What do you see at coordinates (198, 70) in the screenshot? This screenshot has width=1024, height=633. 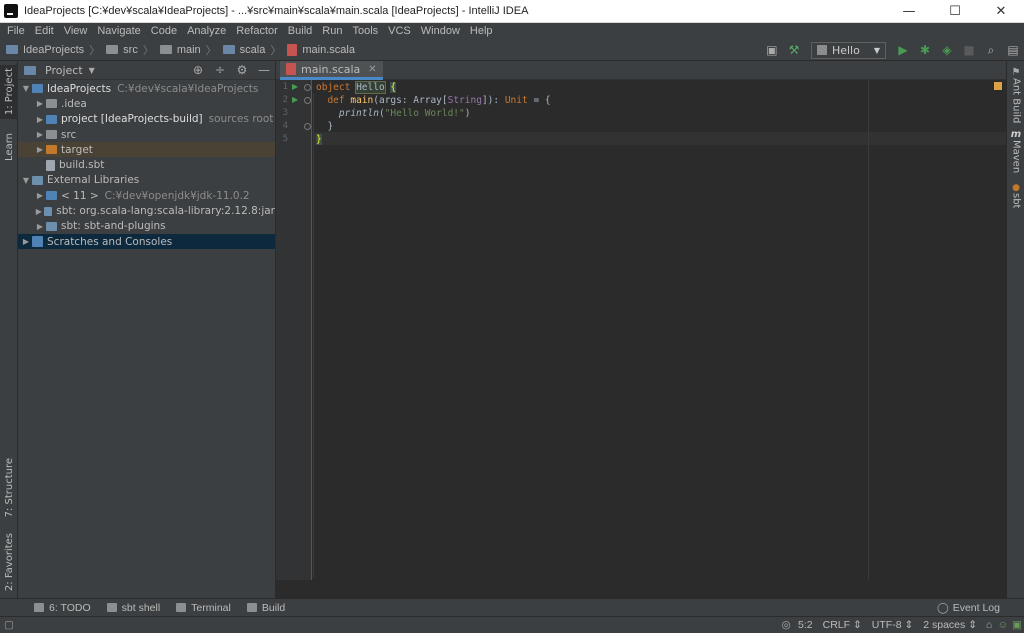 I see `locate-file-icon: ⊕` at bounding box center [198, 70].